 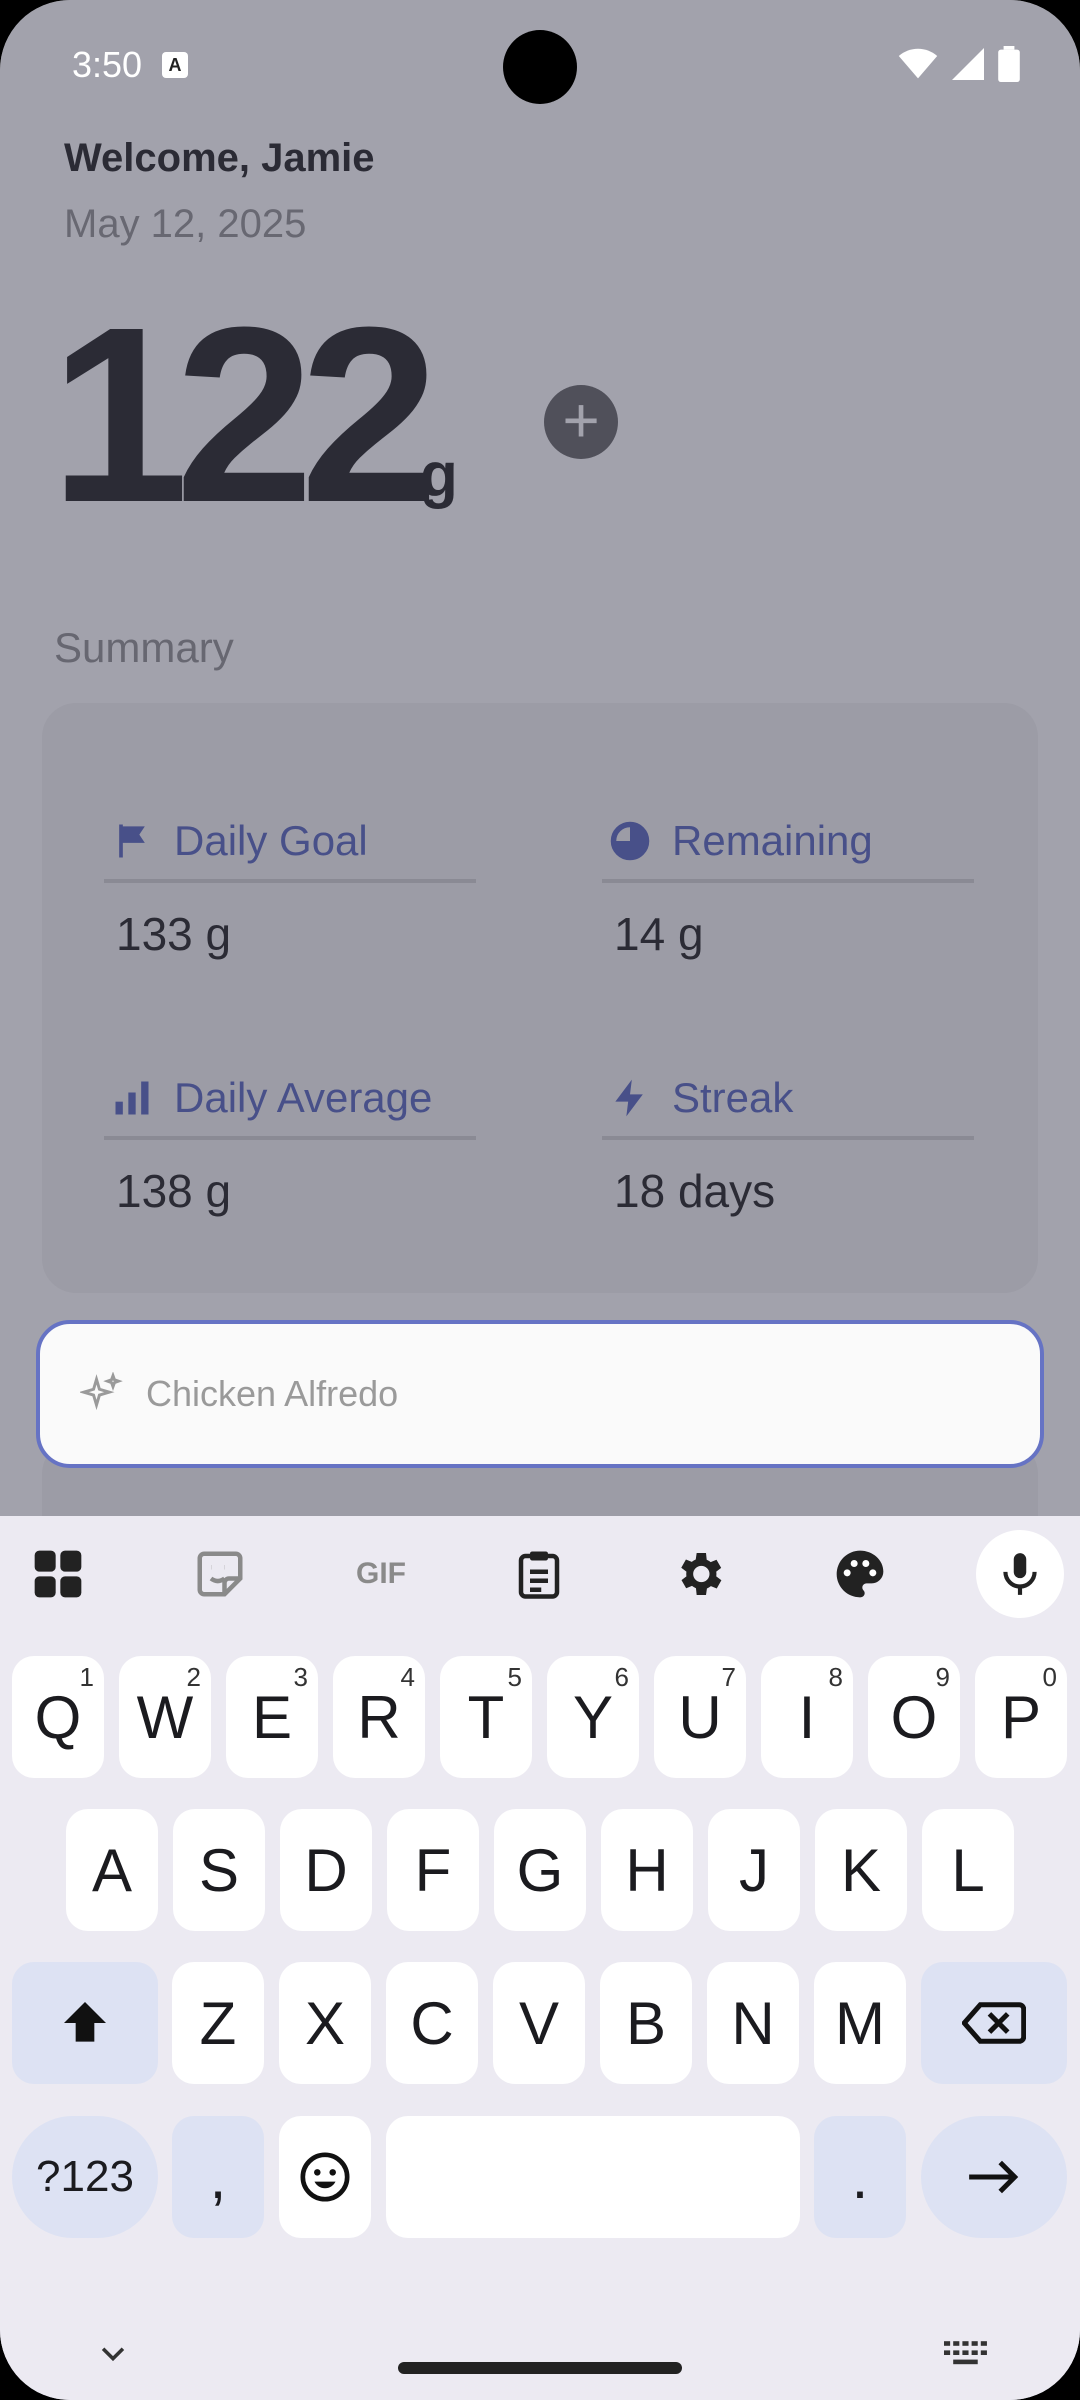 I want to click on signal-icon, so click(x=968, y=64).